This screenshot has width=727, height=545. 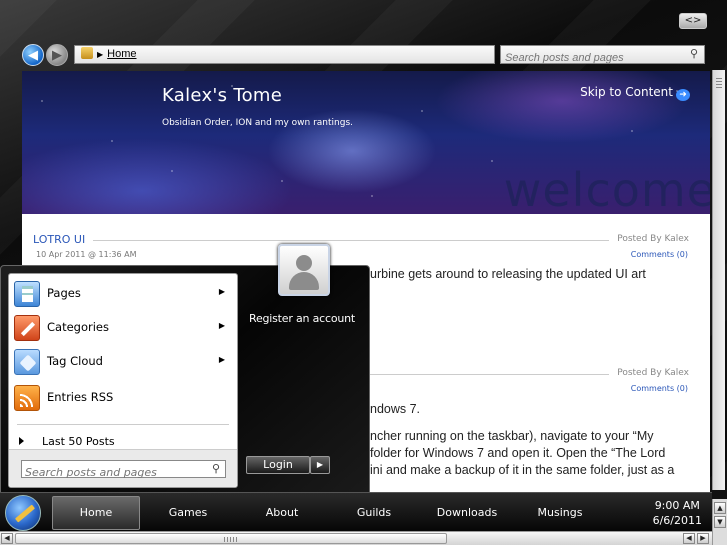 What do you see at coordinates (122, 362) in the screenshot?
I see `menu-item-tag-cloud: Tag Cloud ▶` at bounding box center [122, 362].